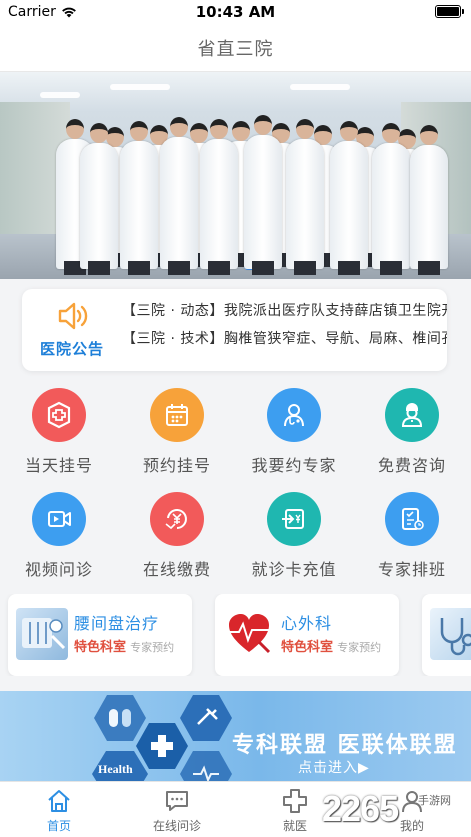 The height and width of the screenshot is (837, 471). I want to click on service-label: 视频问诊, so click(58, 569).